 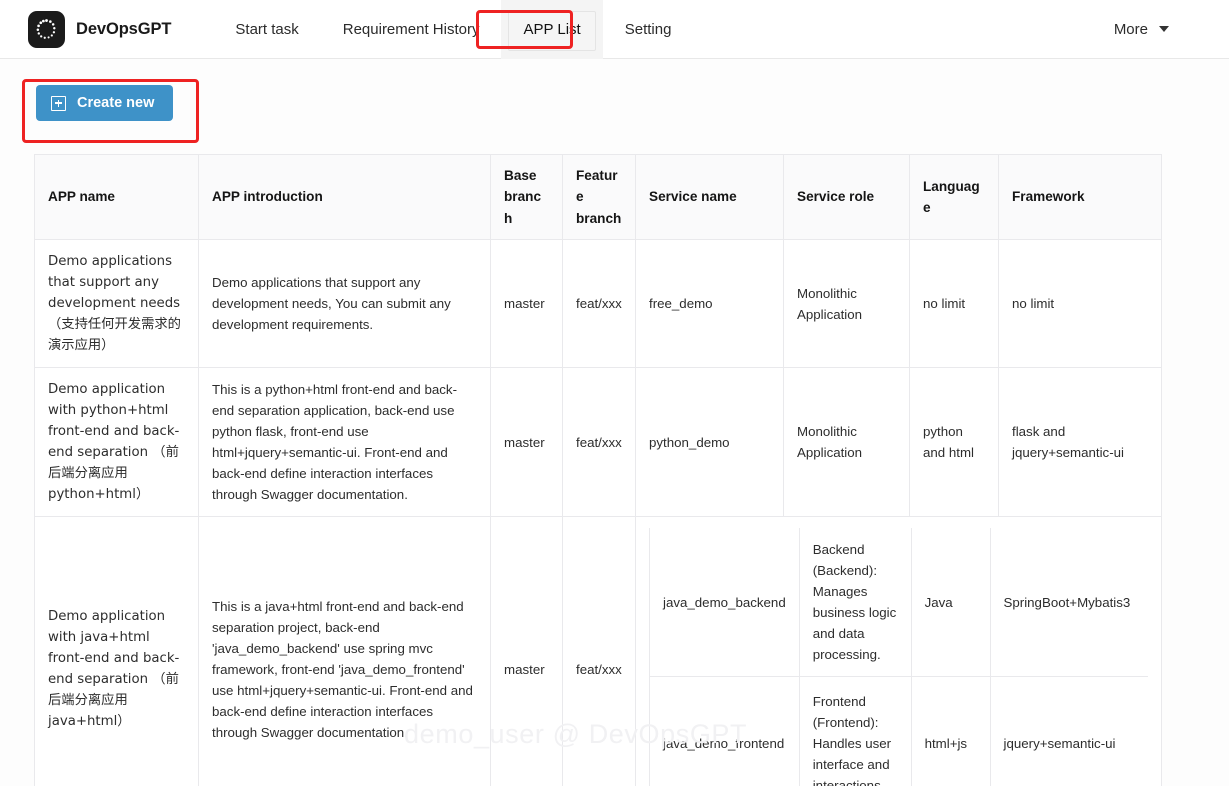 What do you see at coordinates (950, 603) in the screenshot?
I see `cell-language: Java` at bounding box center [950, 603].